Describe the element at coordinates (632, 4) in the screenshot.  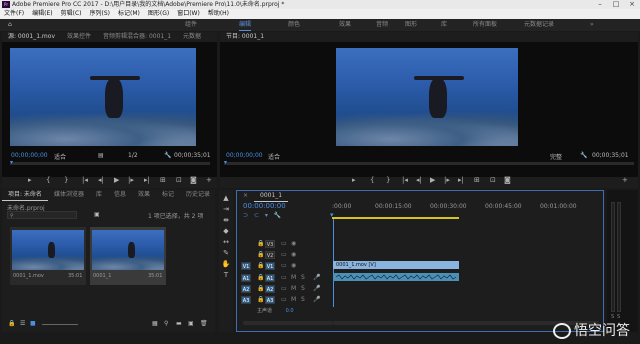
I see `close-icon: ×` at that location.